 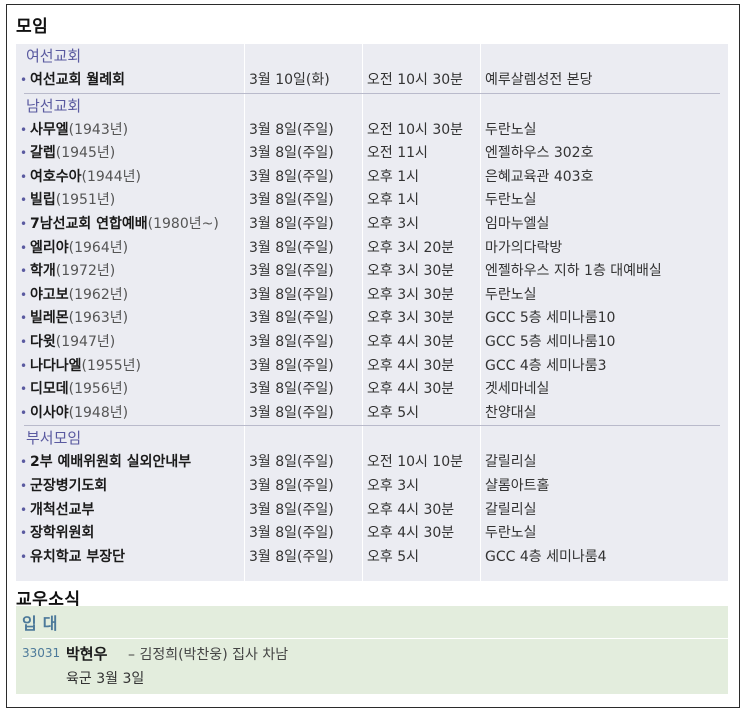 I want to click on meeting-place: GCC 4층 세미나룸4, so click(x=546, y=556).